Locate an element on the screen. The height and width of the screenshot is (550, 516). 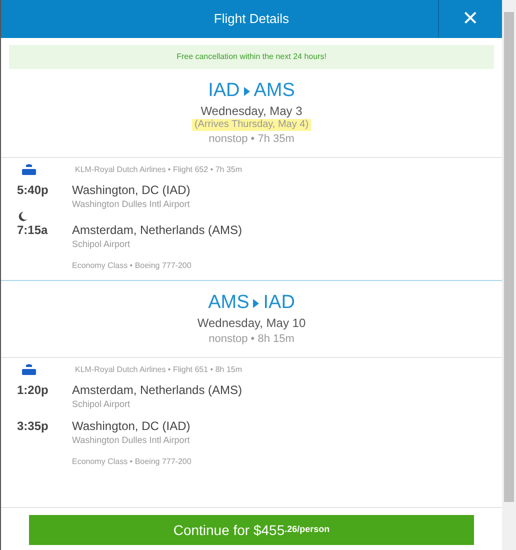
destination-code: IAD is located at coordinates (279, 303).